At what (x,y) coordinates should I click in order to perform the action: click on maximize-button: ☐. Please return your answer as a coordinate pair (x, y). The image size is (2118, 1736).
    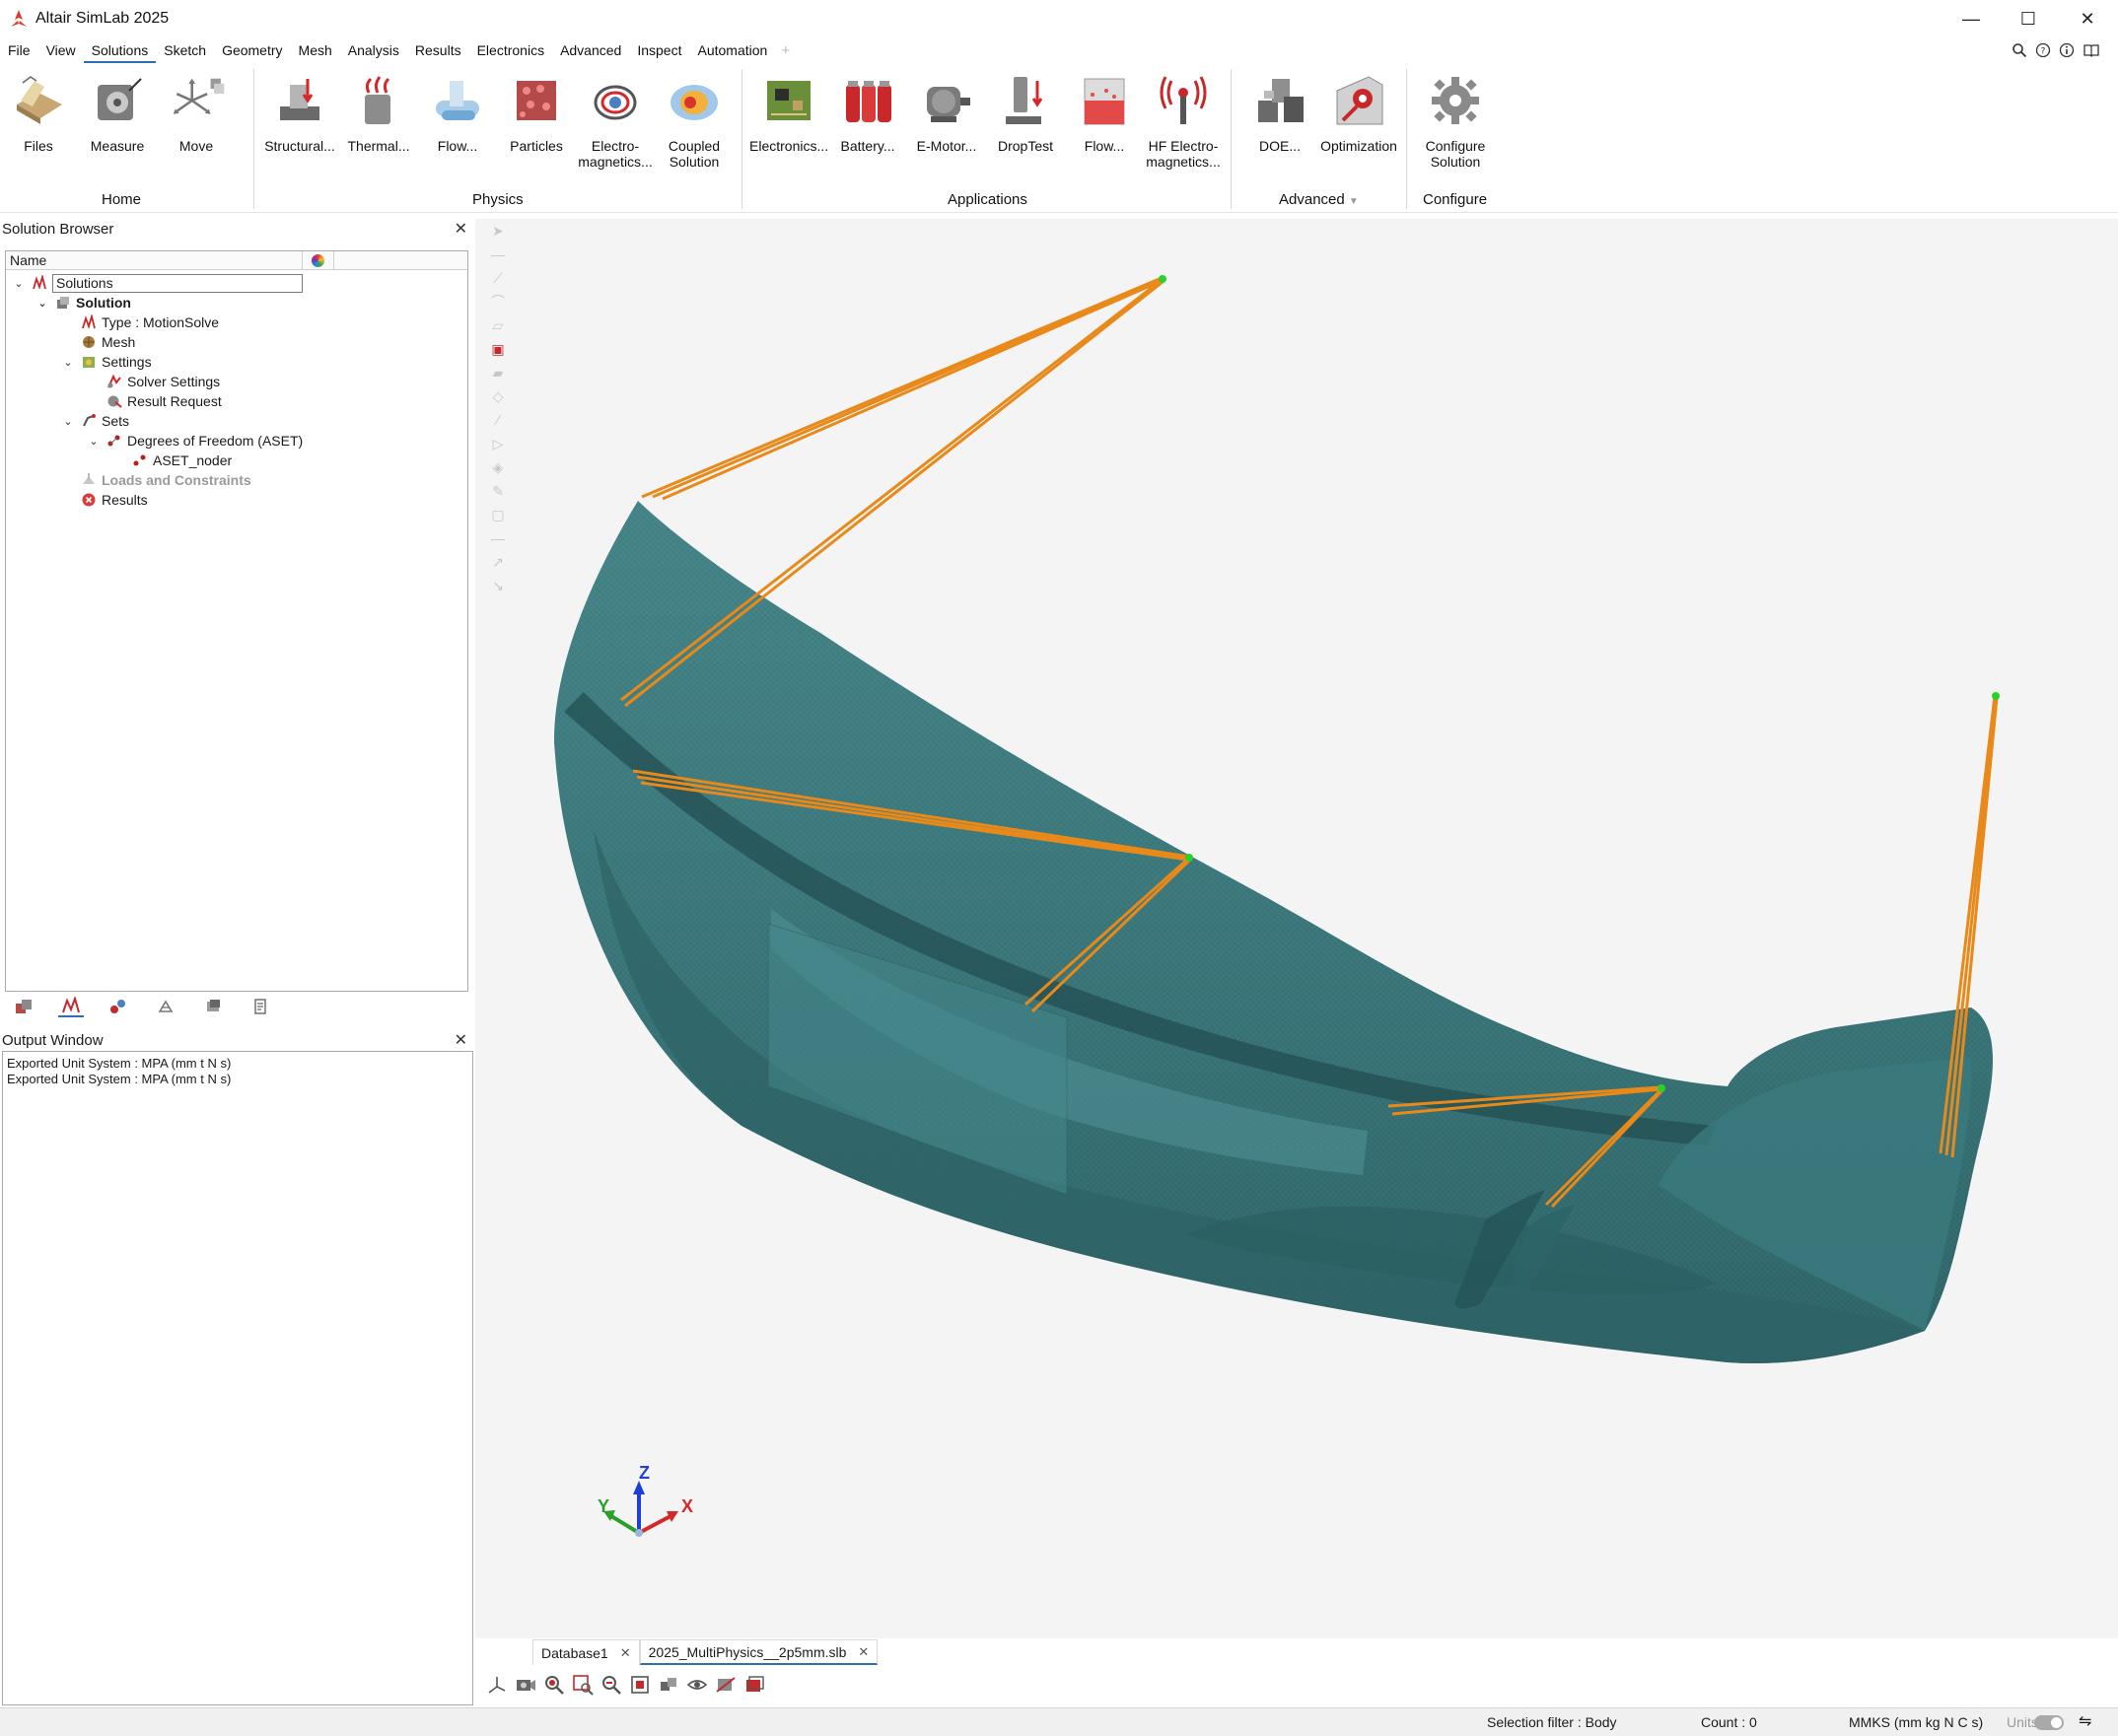
    Looking at the image, I should click on (2028, 18).